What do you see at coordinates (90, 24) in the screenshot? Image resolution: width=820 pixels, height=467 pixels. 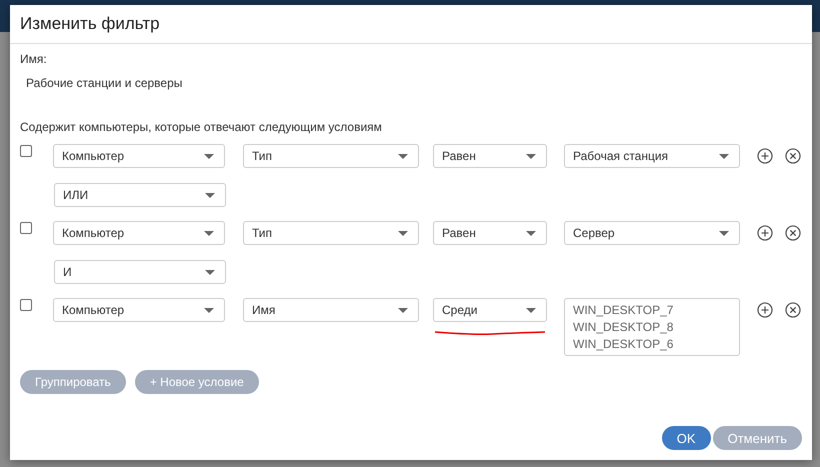 I see `dialog-title: Изменить фильтр` at bounding box center [90, 24].